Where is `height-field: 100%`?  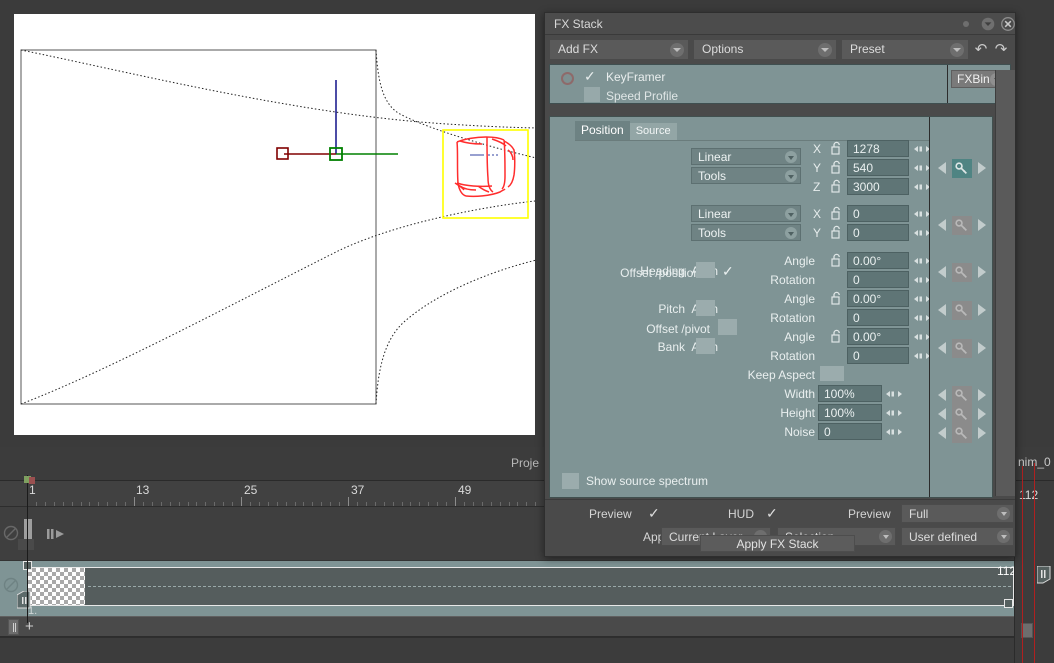
height-field: 100% is located at coordinates (850, 412).